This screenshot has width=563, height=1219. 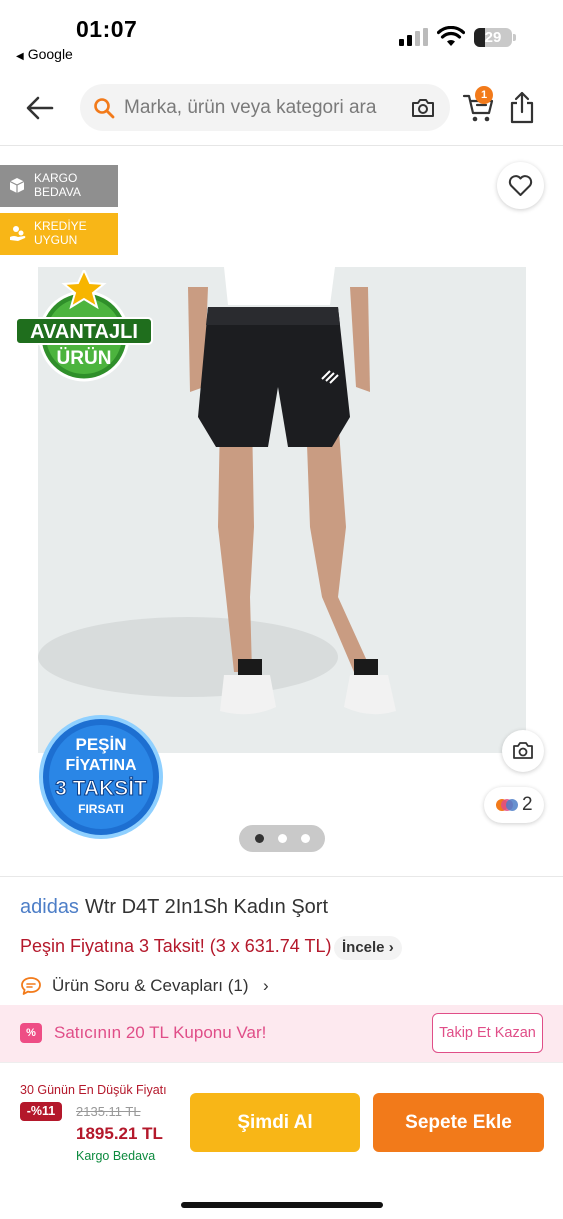 What do you see at coordinates (18, 233) in the screenshot?
I see `hand-coins-icon` at bounding box center [18, 233].